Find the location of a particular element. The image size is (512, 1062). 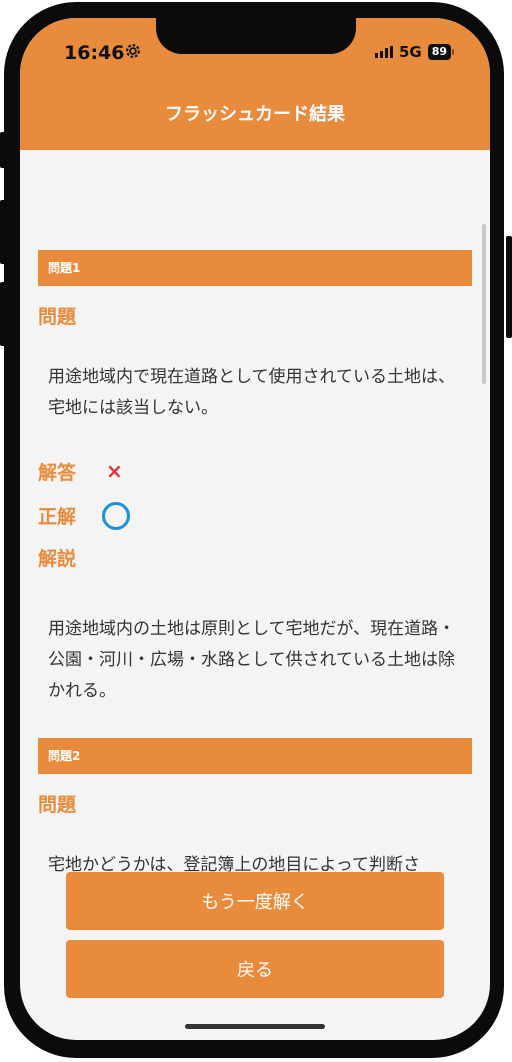

question-2-text: 宅地かどうかは、登記簿上の地目によって判断さ is located at coordinates (234, 863).